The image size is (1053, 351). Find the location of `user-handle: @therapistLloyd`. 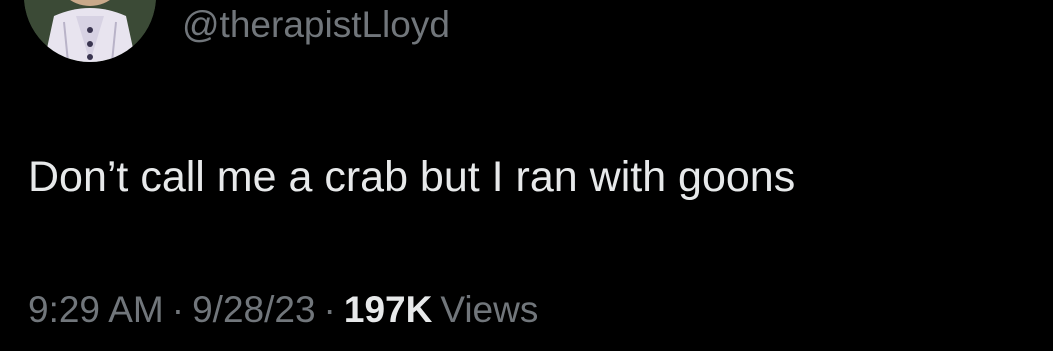

user-handle: @therapistLloyd is located at coordinates (316, 25).